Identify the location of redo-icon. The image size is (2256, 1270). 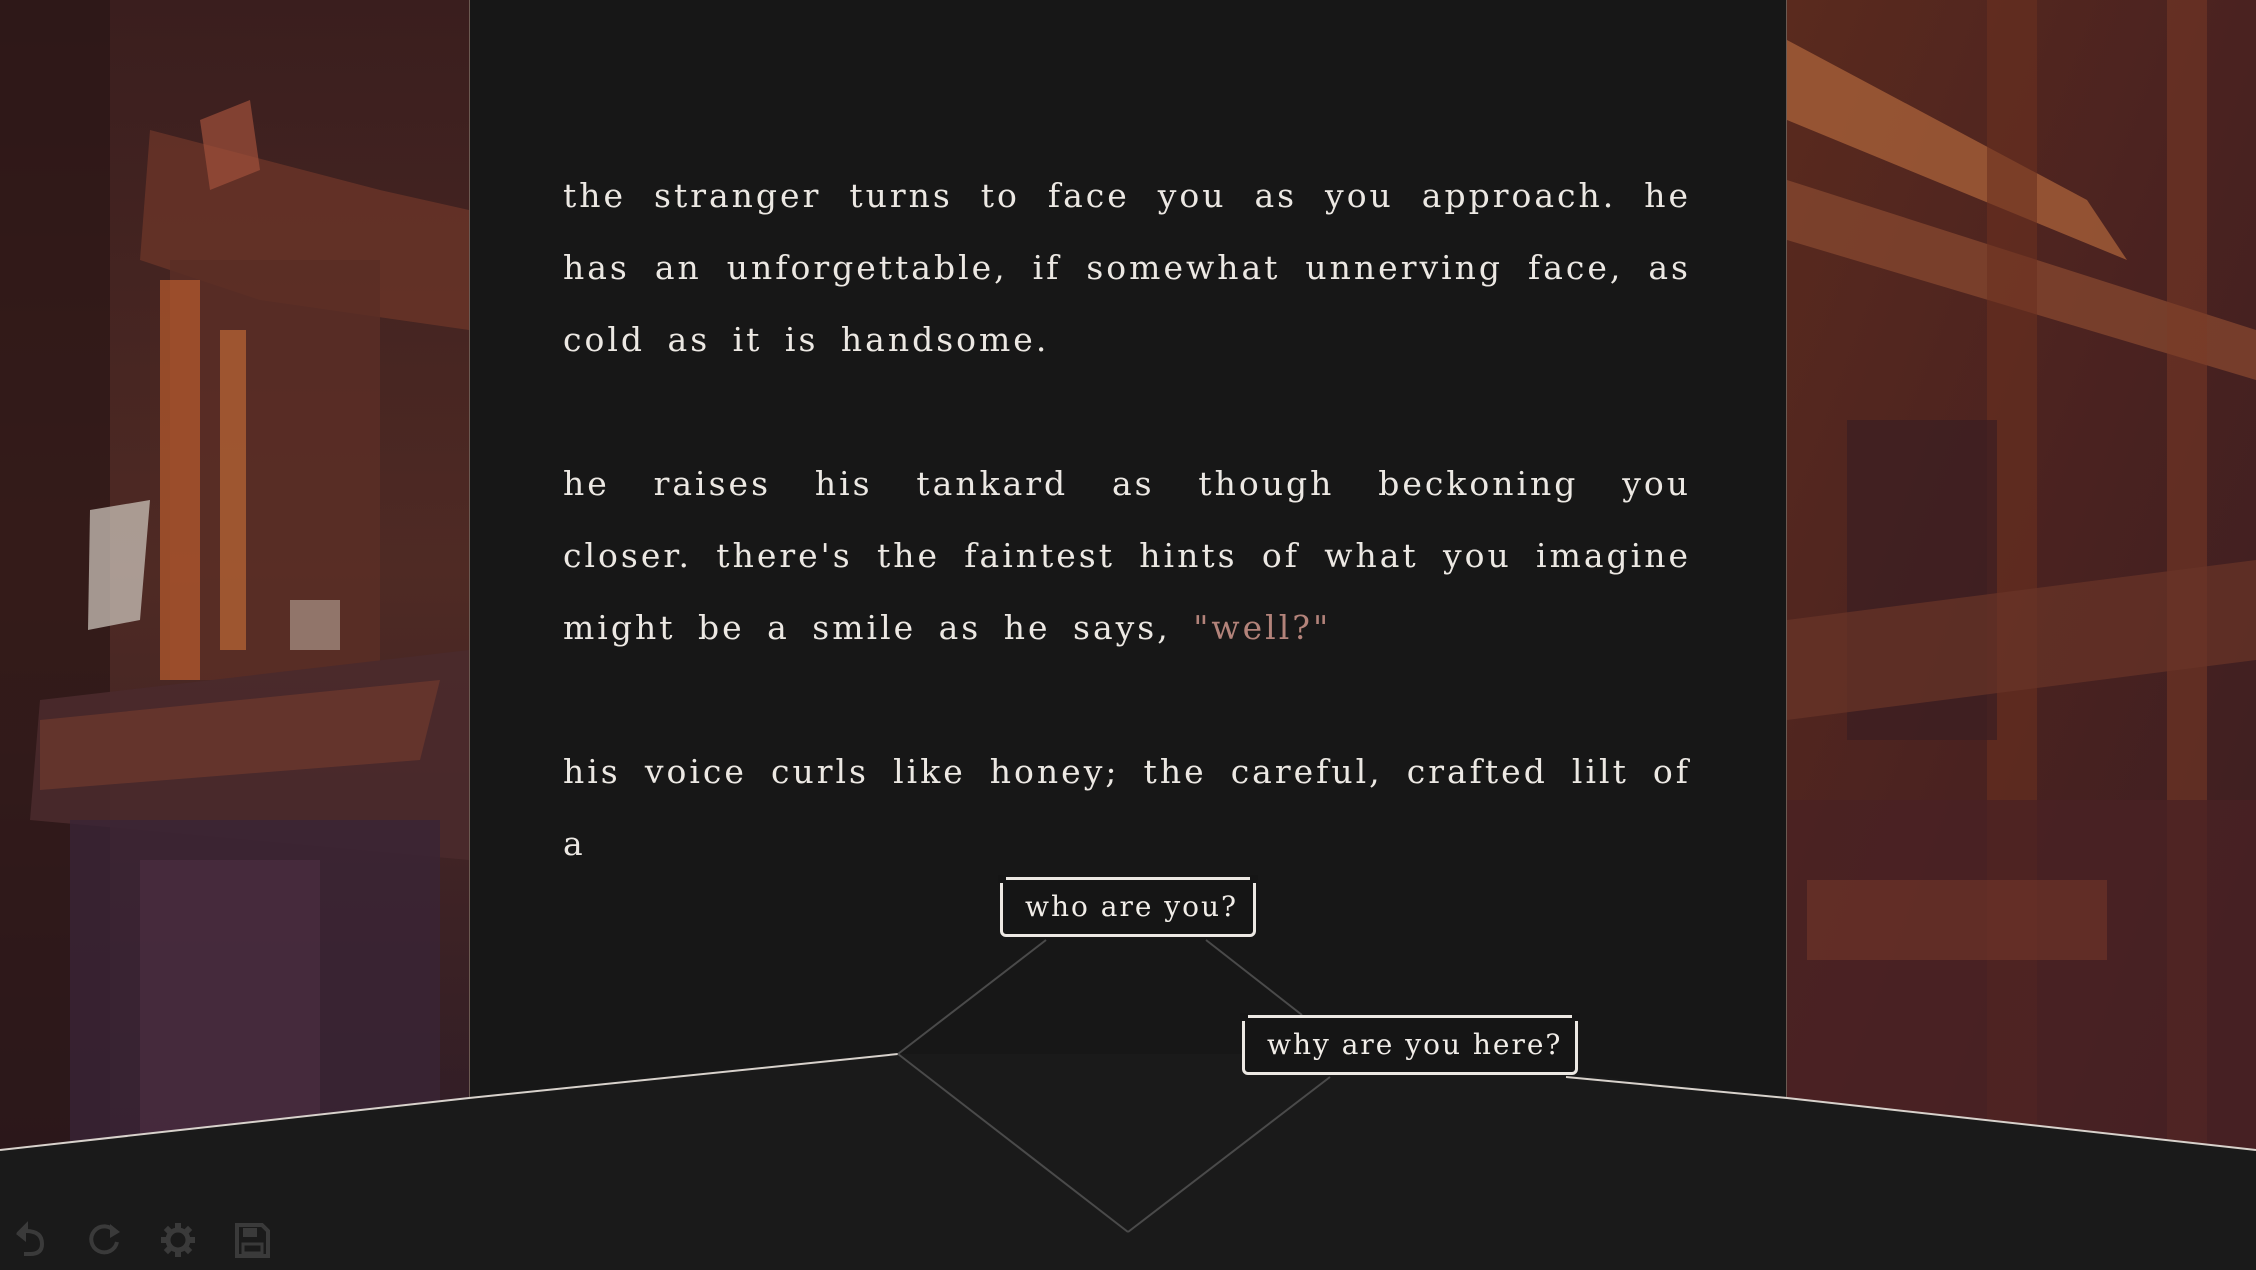
(104, 1240).